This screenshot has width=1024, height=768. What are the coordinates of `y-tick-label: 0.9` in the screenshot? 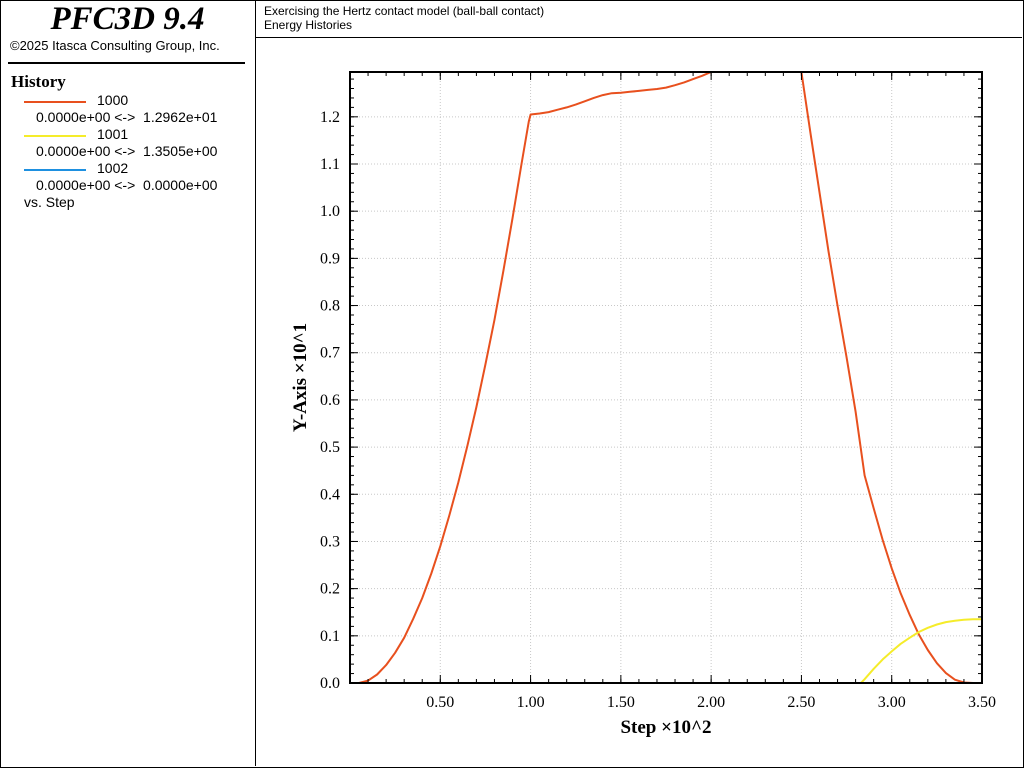 It's located at (330, 258).